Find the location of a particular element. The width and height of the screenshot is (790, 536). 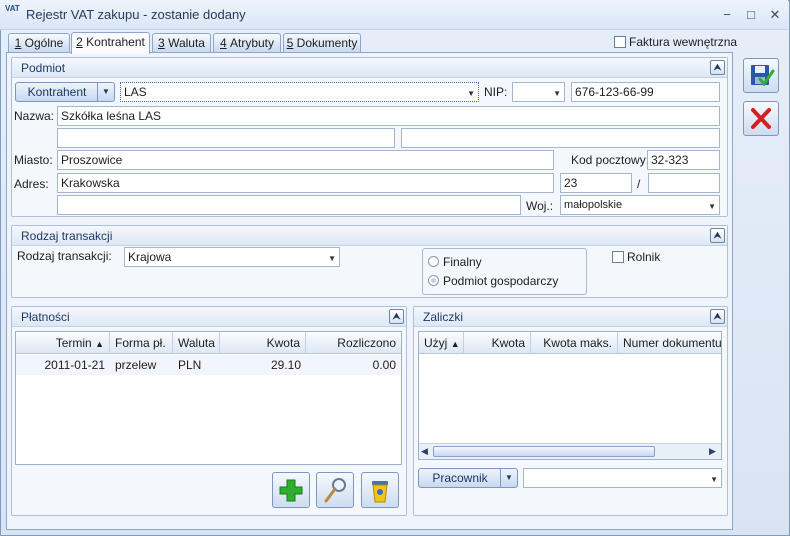

nip-prefix-select: ▼ is located at coordinates (538, 92).